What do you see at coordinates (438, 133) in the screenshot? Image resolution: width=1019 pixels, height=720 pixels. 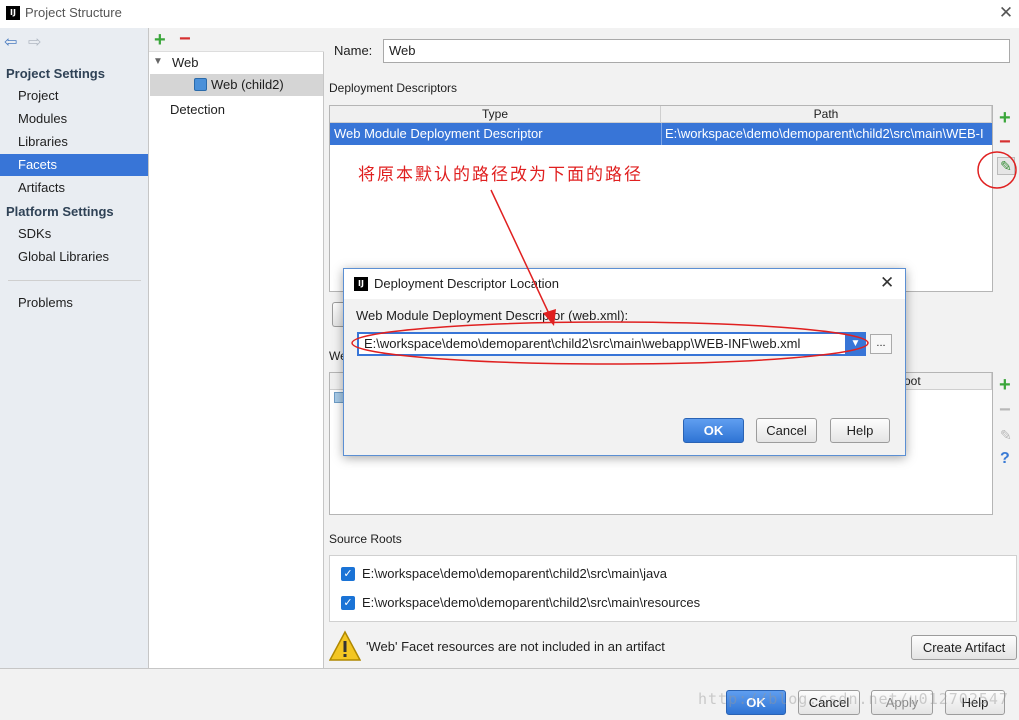 I see `row-type: Web Module Deployment Descriptor` at bounding box center [438, 133].